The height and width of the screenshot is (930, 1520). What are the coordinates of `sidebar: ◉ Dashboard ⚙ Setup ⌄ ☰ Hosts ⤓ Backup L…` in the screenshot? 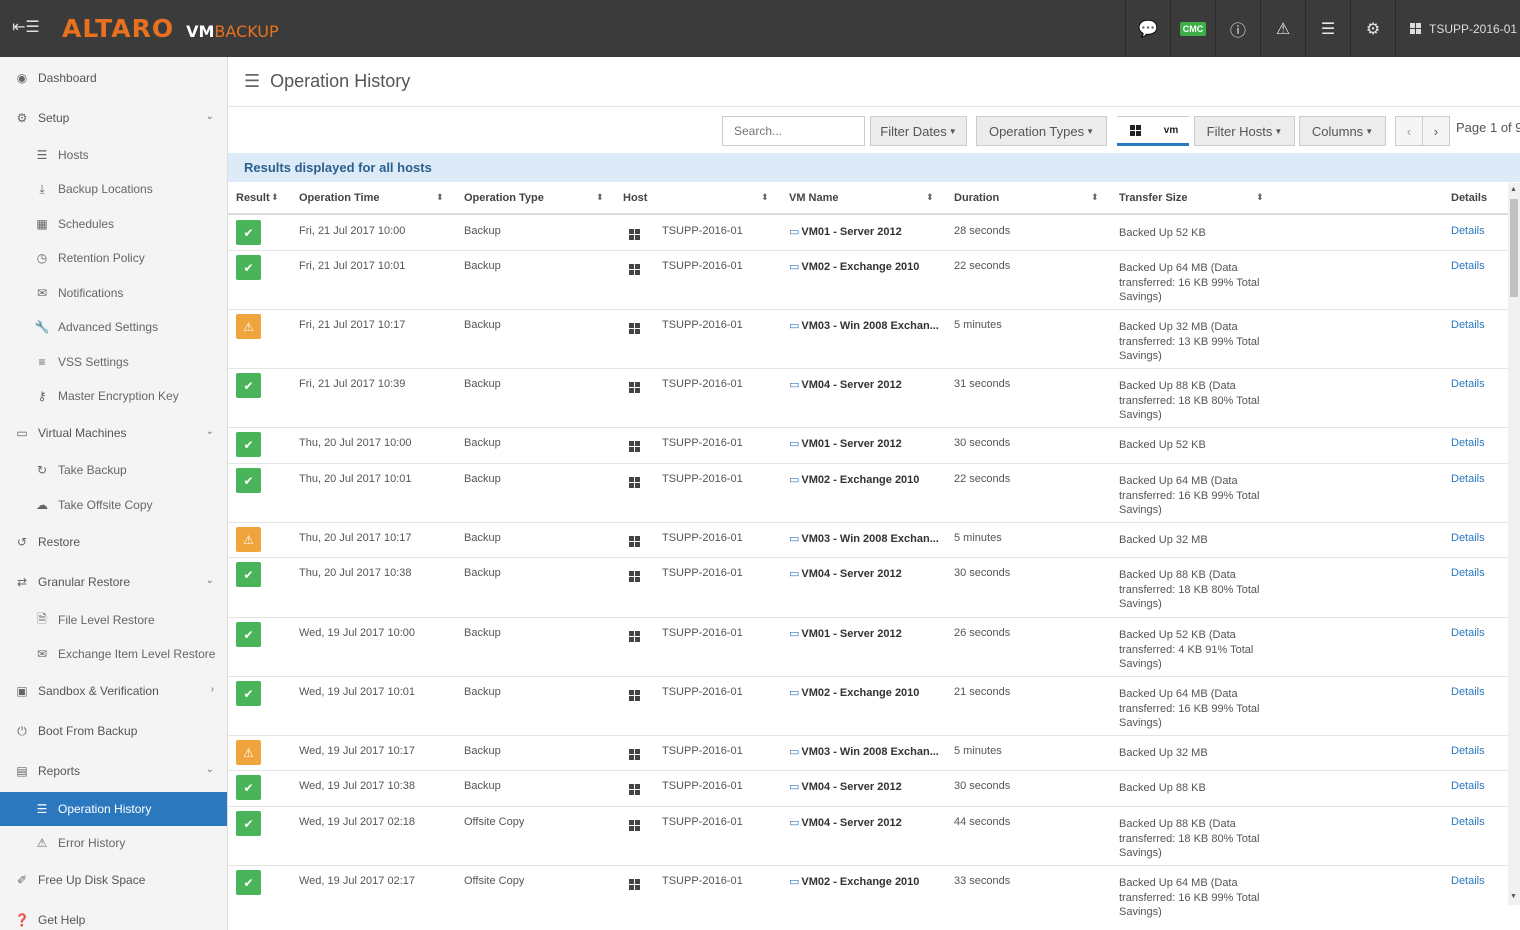 It's located at (114, 493).